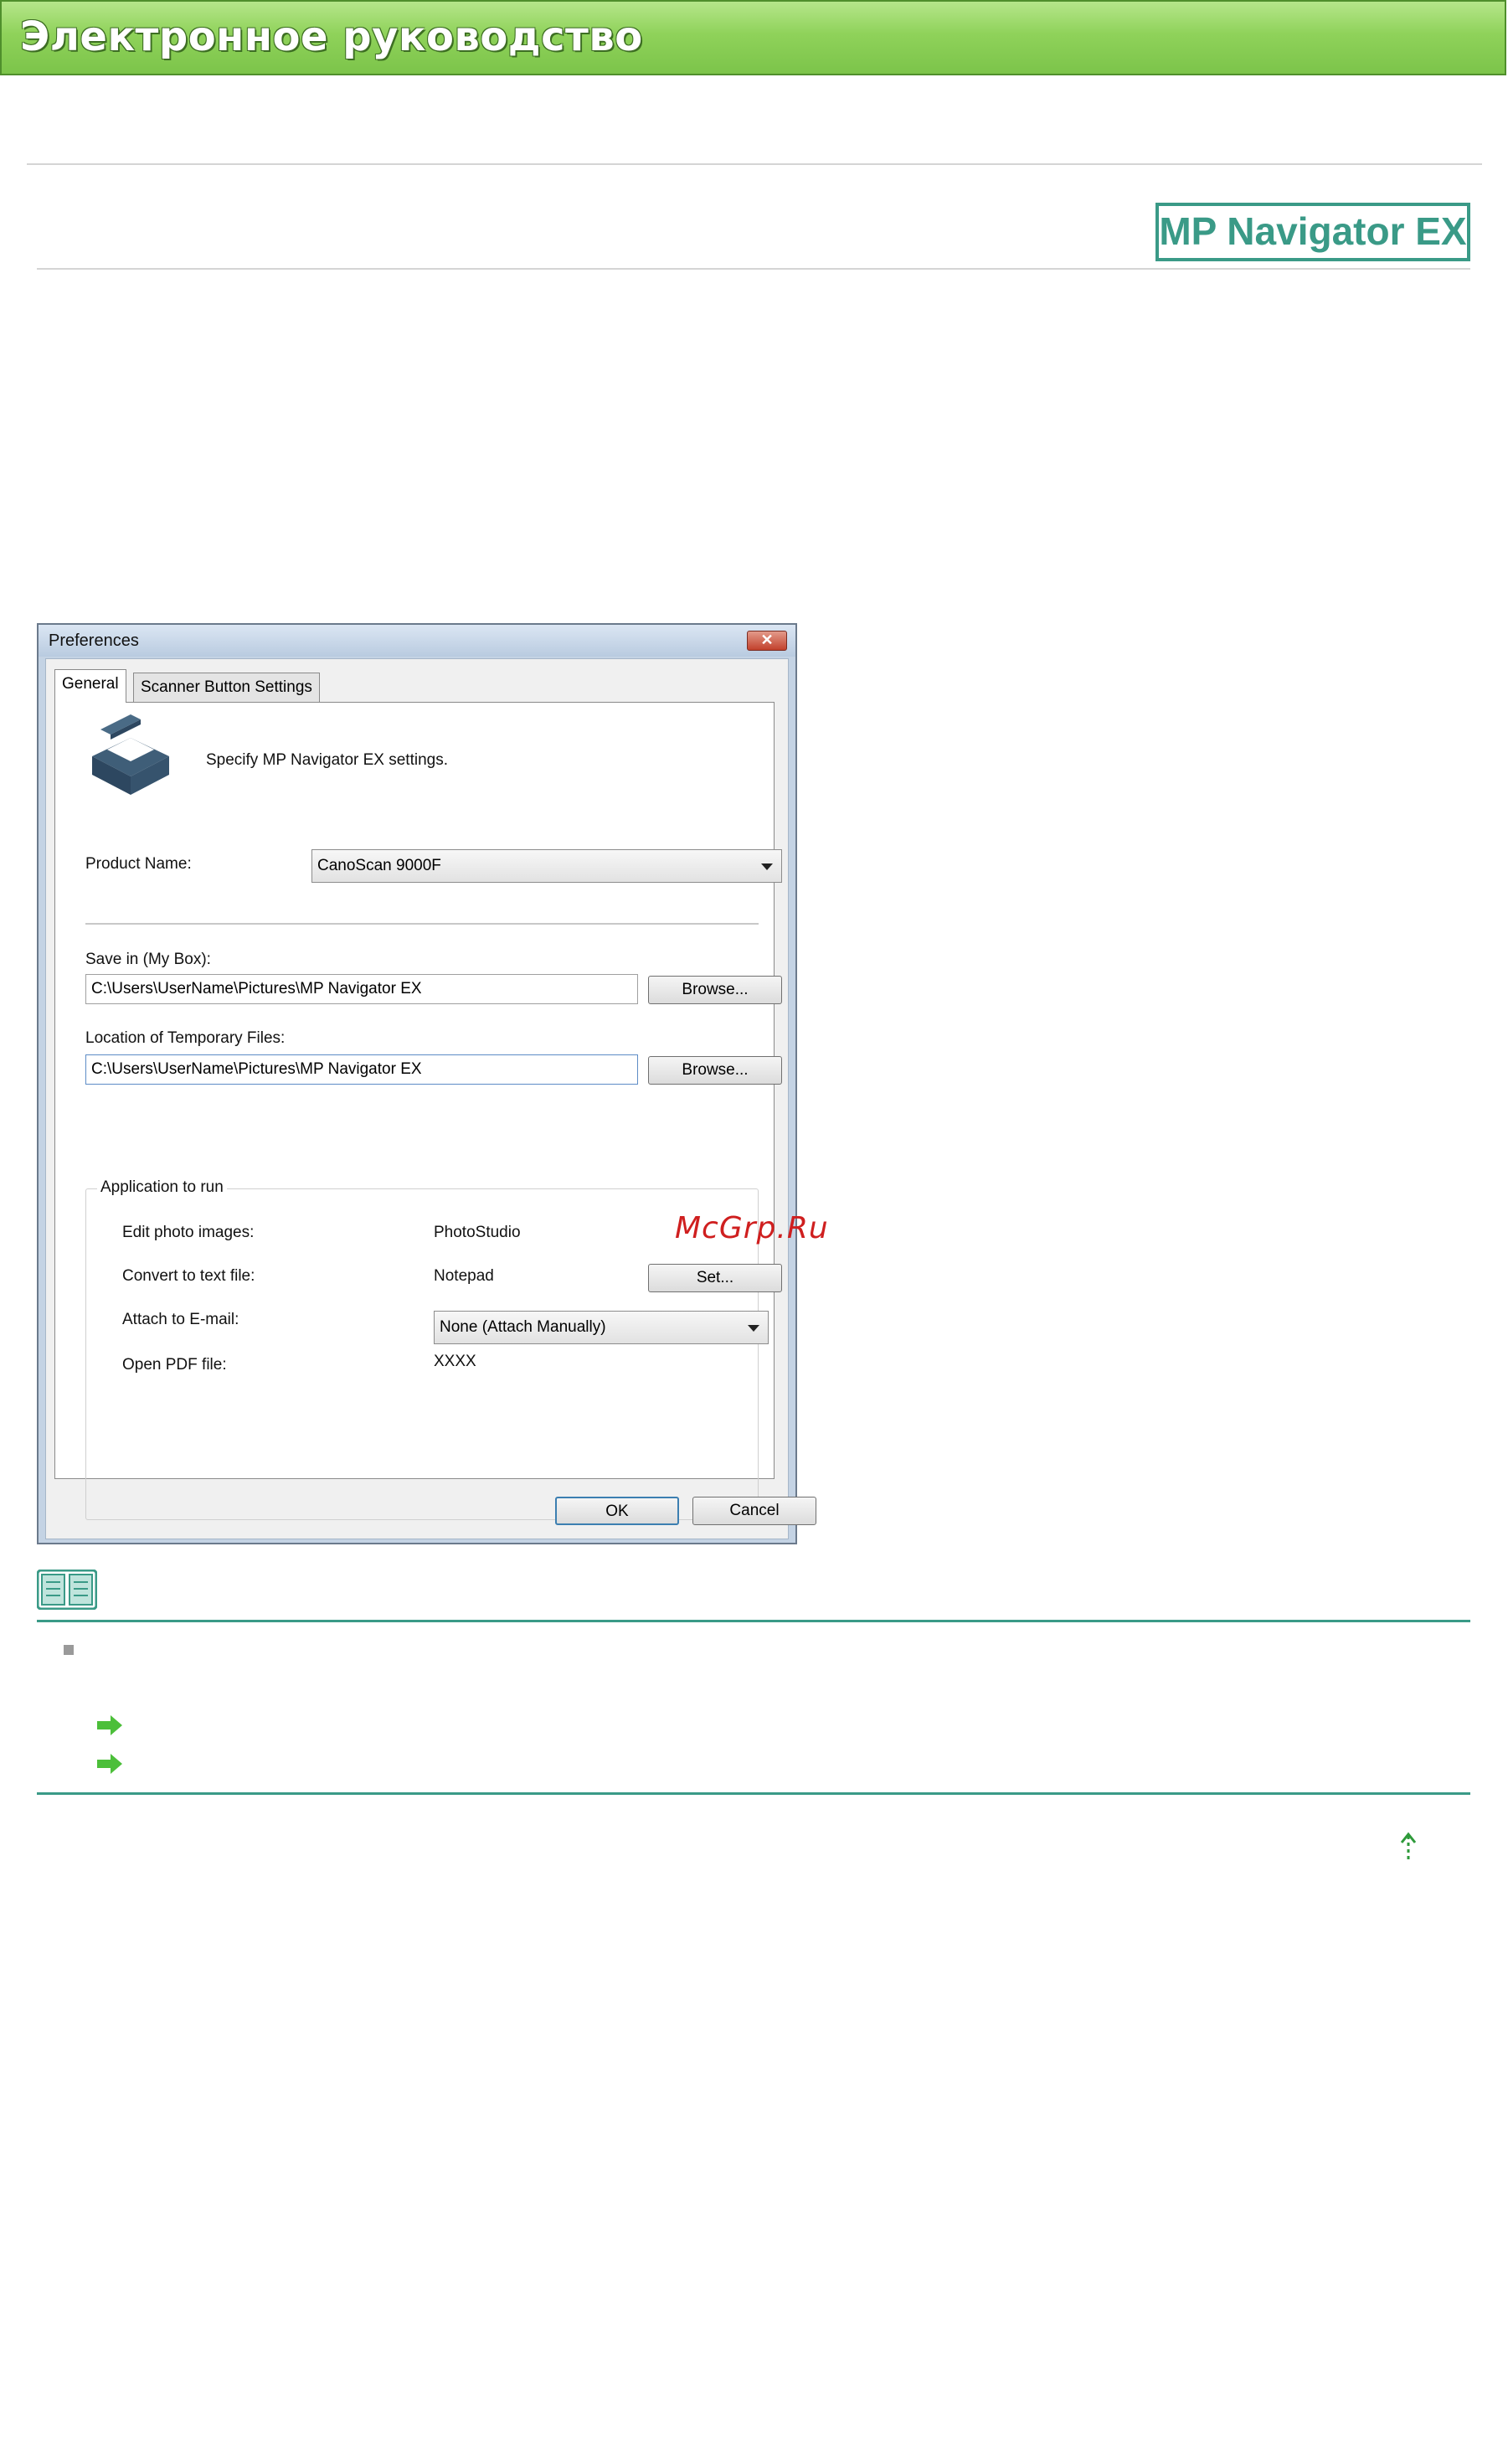 The height and width of the screenshot is (2464, 1508). Describe the element at coordinates (174, 1365) in the screenshot. I see `open-pdf-label: Open PDF file:` at that location.